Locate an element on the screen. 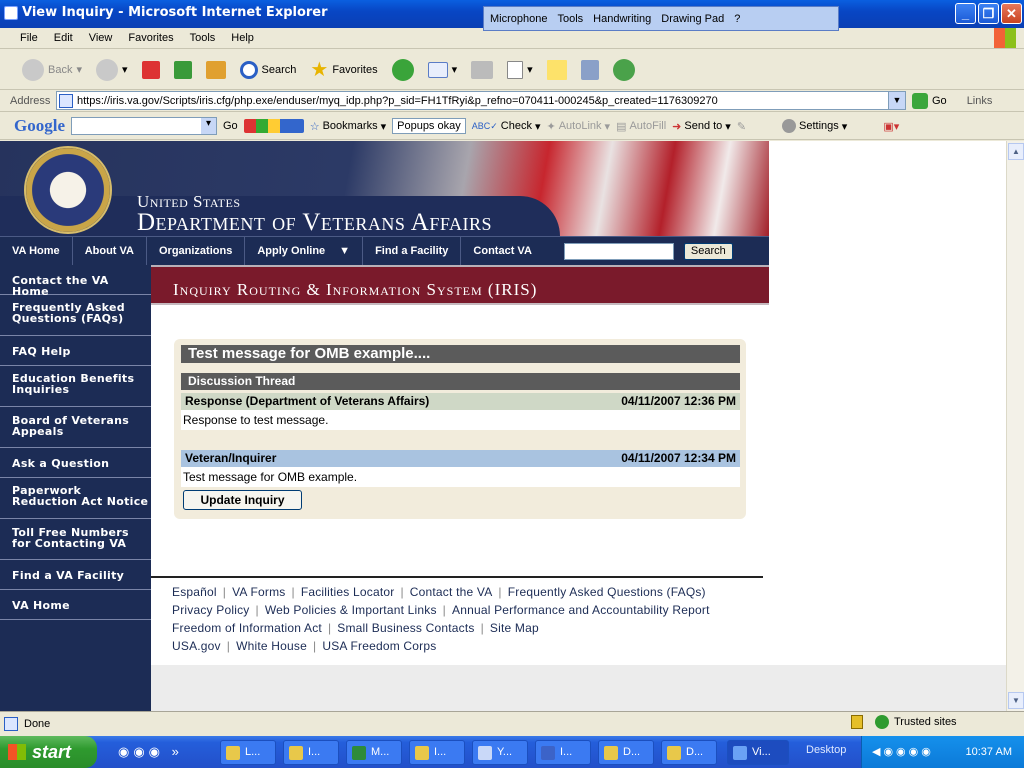  sendto-button: ➜ Send to ▾ is located at coordinates (701, 126).